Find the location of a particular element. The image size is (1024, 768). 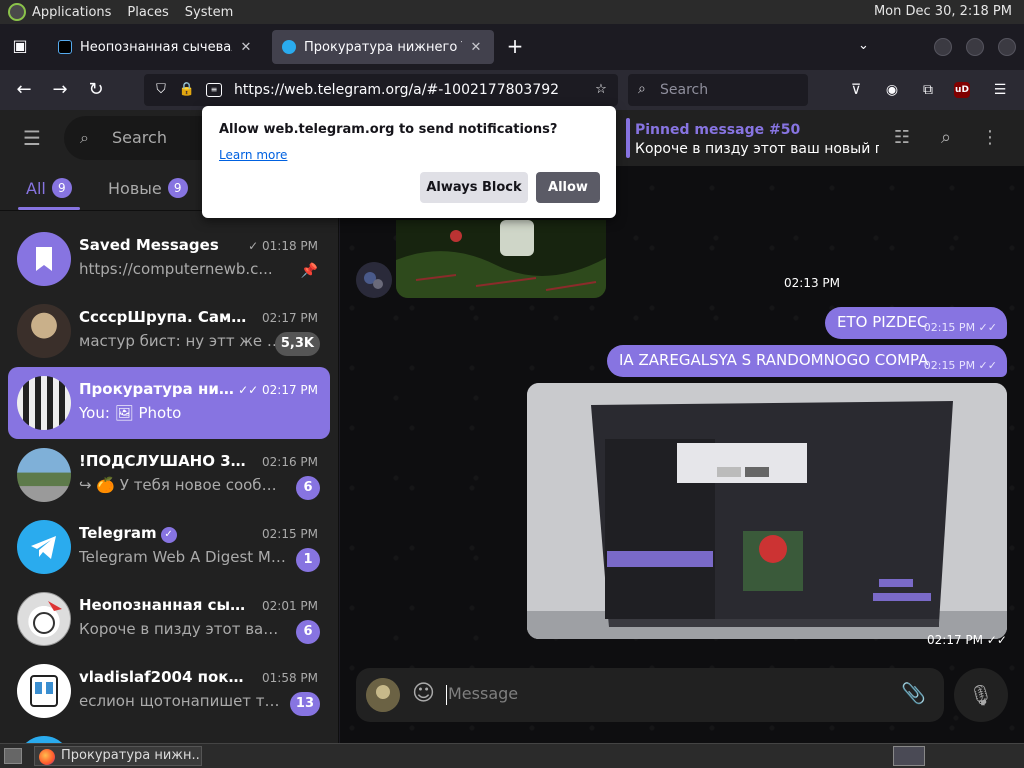

bookmark-star-icon: ☆ is located at coordinates (601, 90).